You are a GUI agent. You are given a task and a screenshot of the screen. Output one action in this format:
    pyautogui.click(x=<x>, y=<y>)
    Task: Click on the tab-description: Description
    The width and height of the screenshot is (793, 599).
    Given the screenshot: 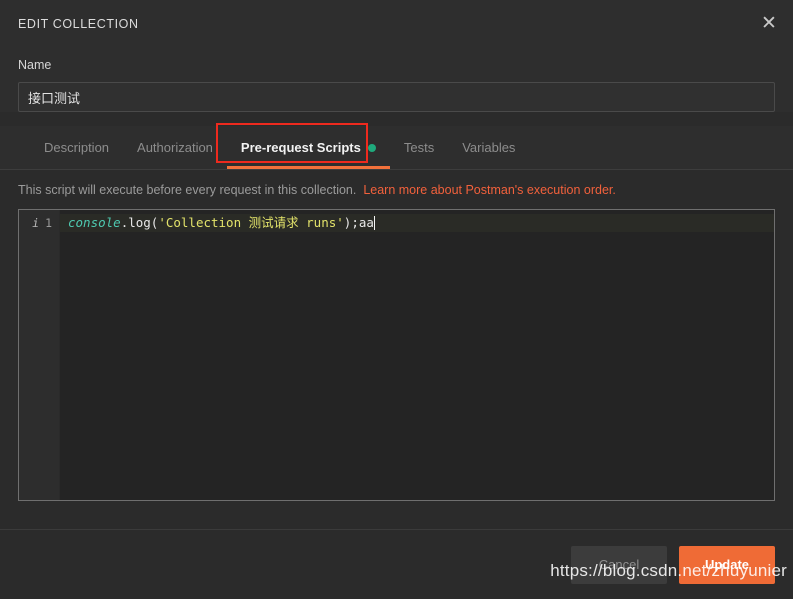 What is the action you would take?
    pyautogui.click(x=76, y=147)
    